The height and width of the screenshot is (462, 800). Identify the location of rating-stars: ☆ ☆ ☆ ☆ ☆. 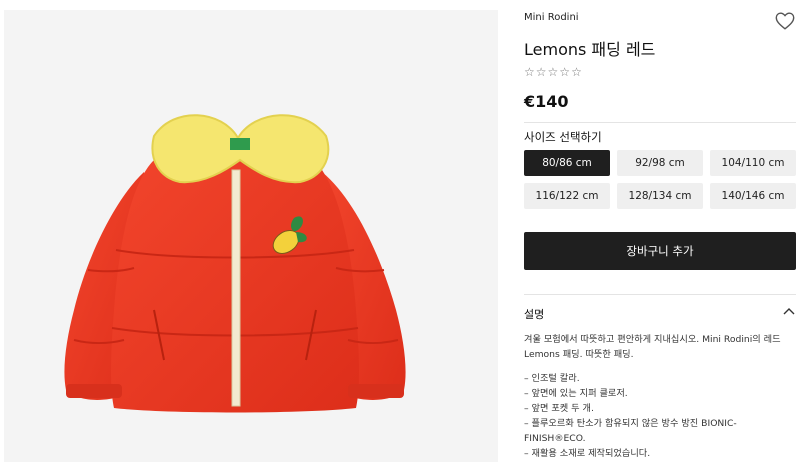
(553, 72).